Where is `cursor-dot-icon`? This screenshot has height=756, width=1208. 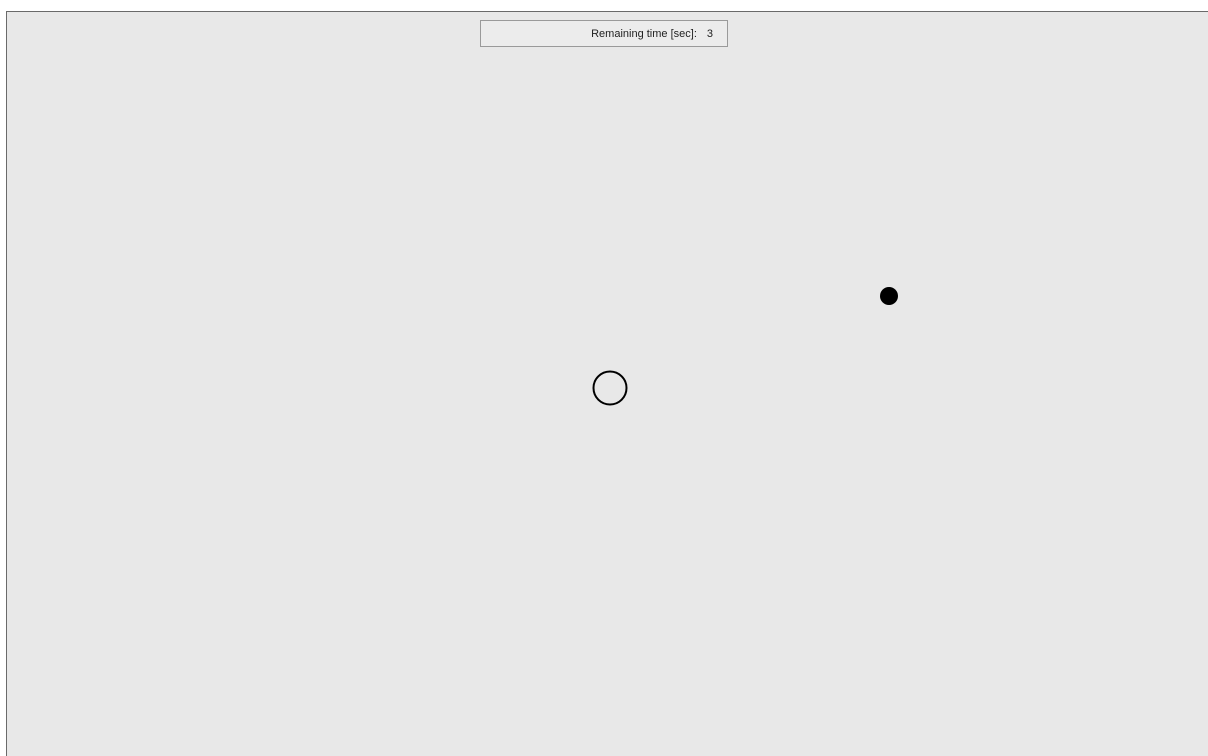
cursor-dot-icon is located at coordinates (889, 296).